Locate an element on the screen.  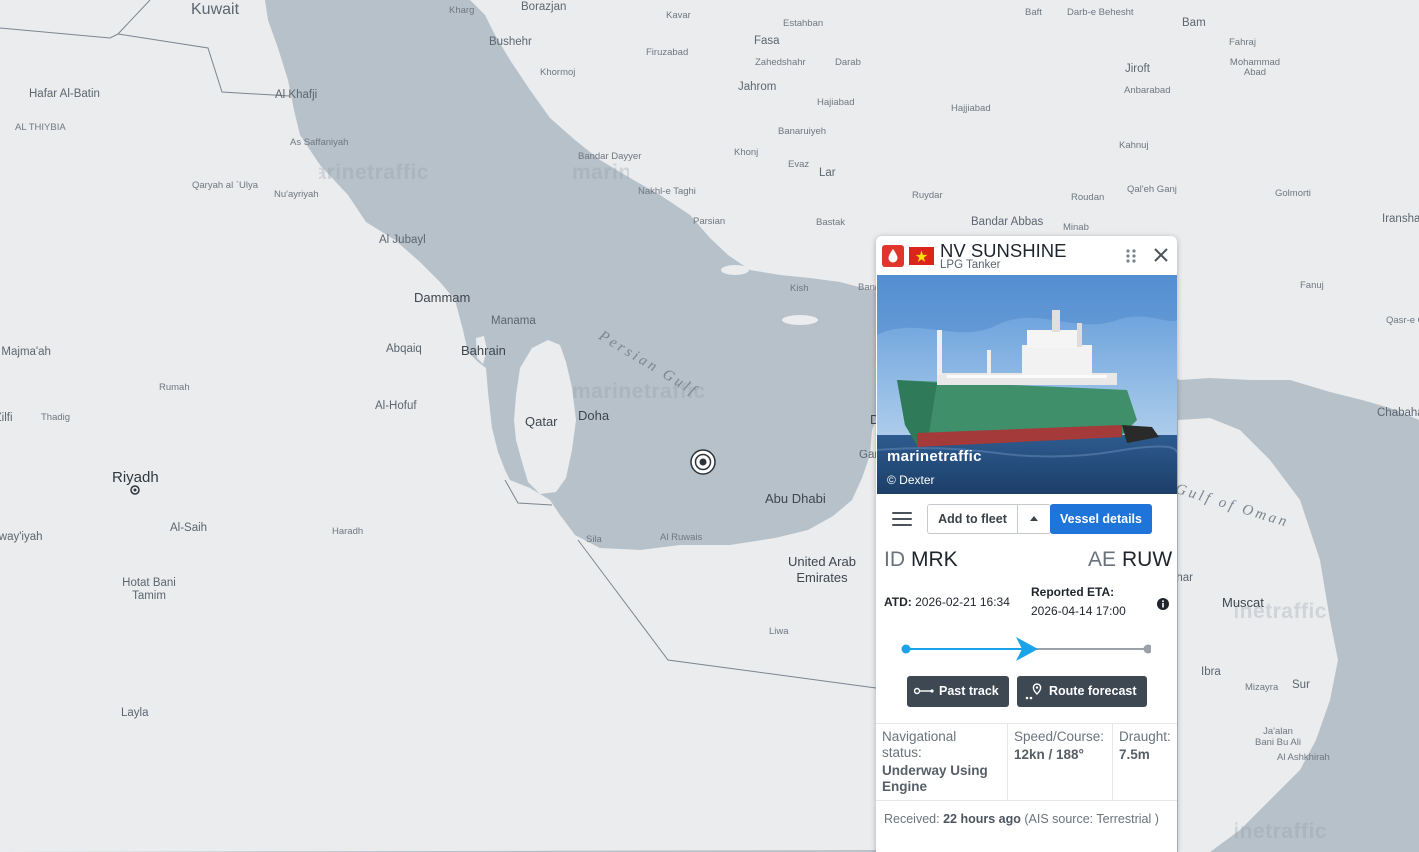
arrival-port: AE RUW is located at coordinates (1130, 560).